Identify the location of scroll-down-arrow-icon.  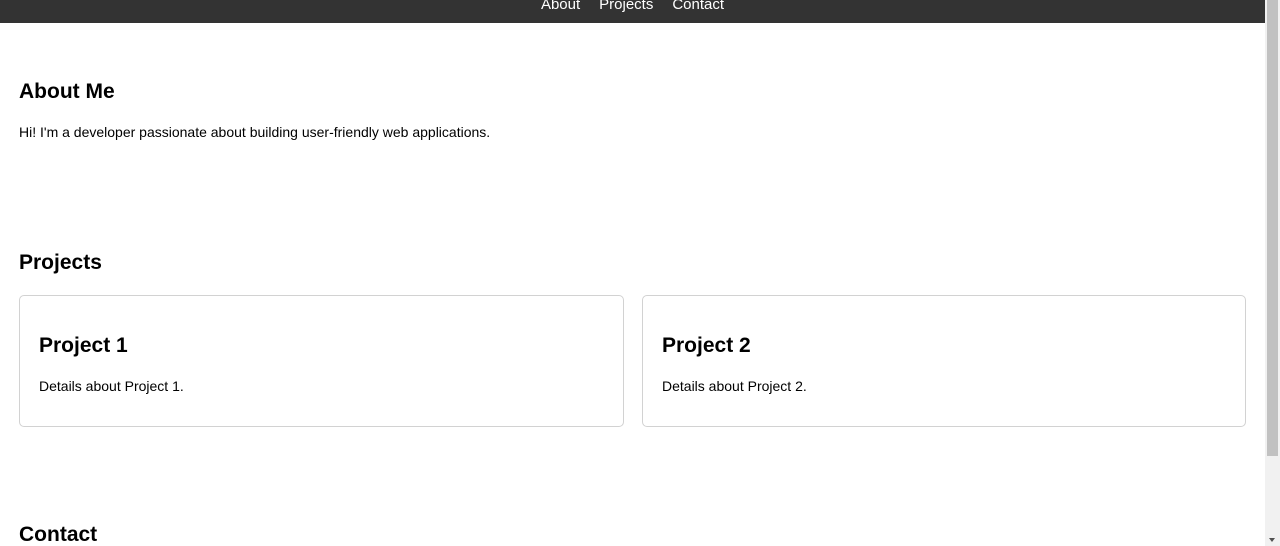
(1272, 540).